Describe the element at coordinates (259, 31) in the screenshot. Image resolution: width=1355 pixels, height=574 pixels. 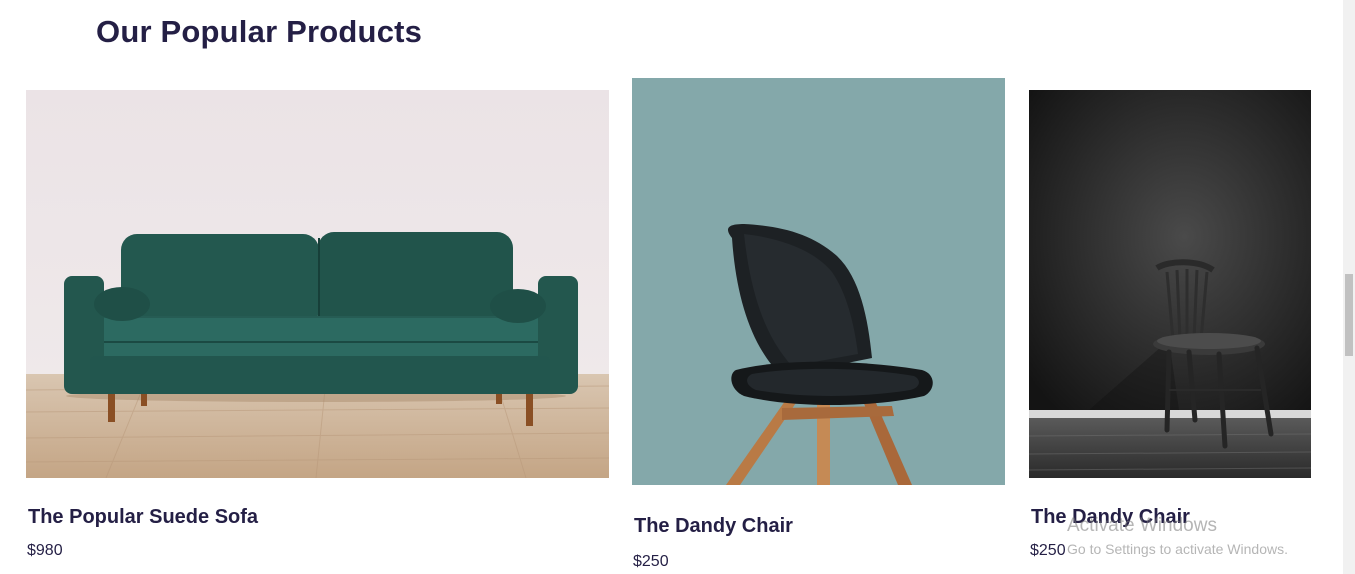
I see `section-title: Our Popular Products` at that location.